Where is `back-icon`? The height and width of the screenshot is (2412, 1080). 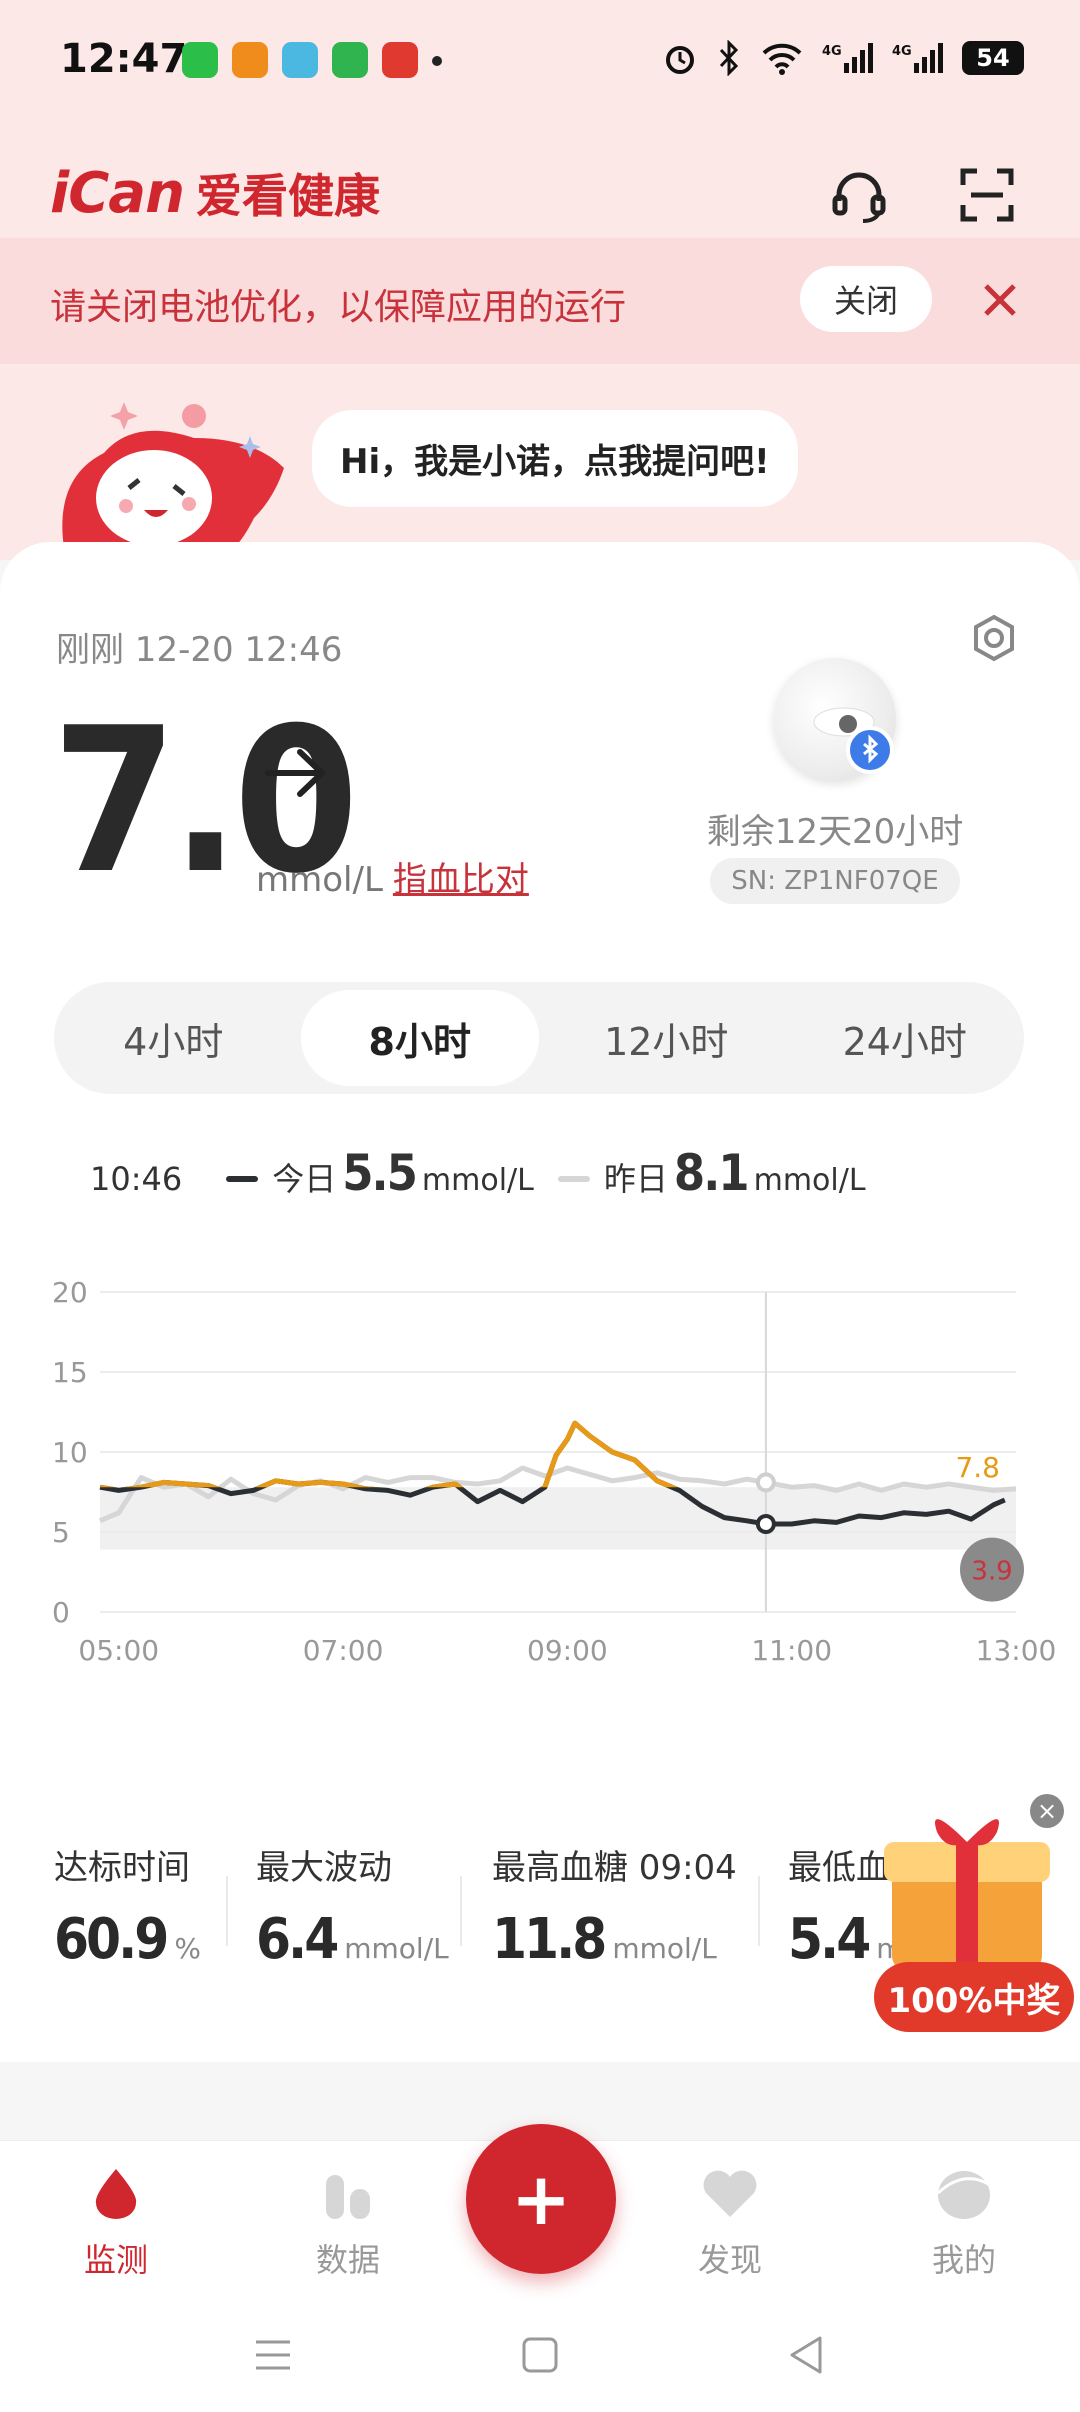 back-icon is located at coordinates (807, 2355).